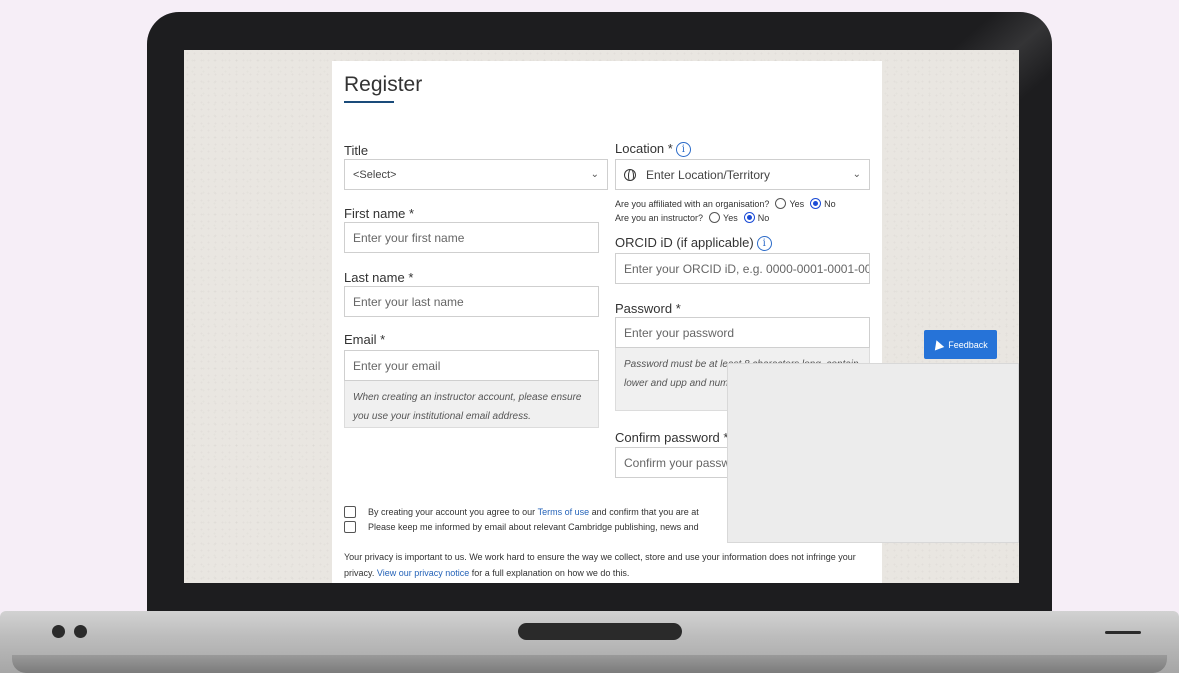 The image size is (1179, 673). Describe the element at coordinates (648, 308) in the screenshot. I see `password-label: Password *` at that location.